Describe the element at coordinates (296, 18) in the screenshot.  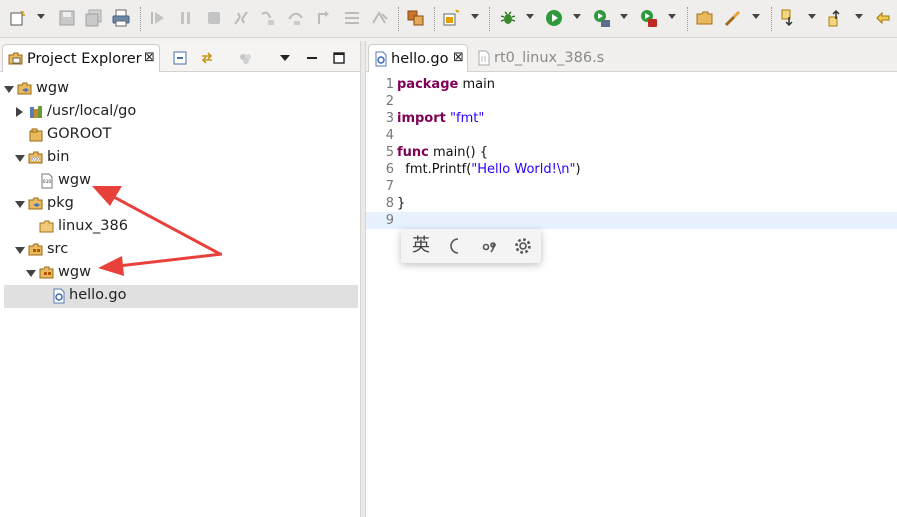
I see `step-over-icon` at that location.